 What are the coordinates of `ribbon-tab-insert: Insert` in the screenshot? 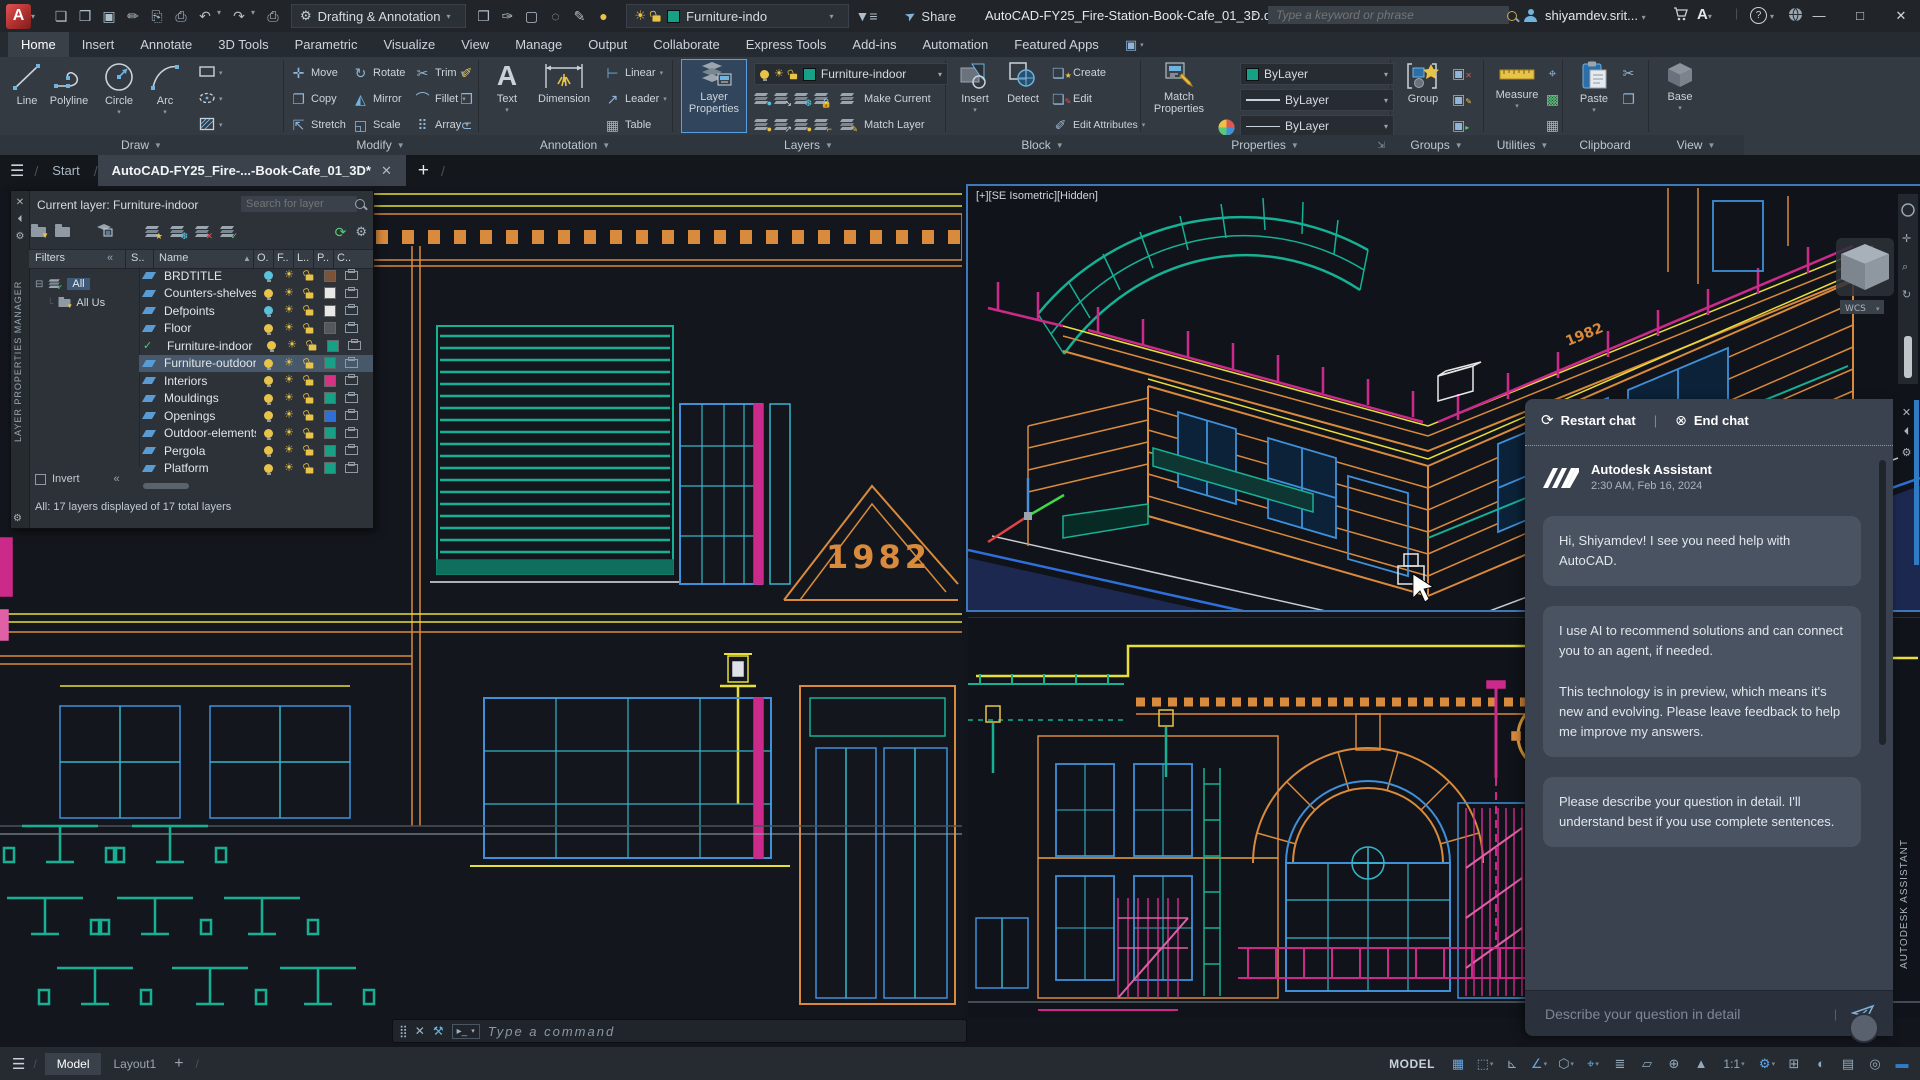 It's located at (98, 44).